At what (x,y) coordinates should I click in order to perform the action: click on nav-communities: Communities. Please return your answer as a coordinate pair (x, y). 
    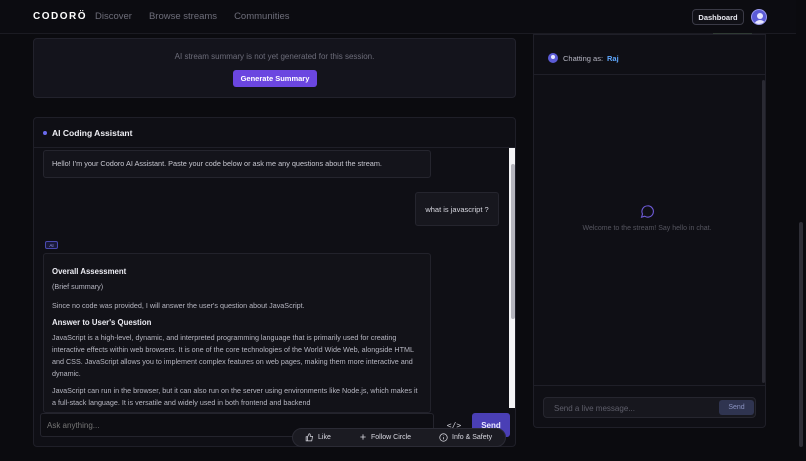
    Looking at the image, I should click on (261, 16).